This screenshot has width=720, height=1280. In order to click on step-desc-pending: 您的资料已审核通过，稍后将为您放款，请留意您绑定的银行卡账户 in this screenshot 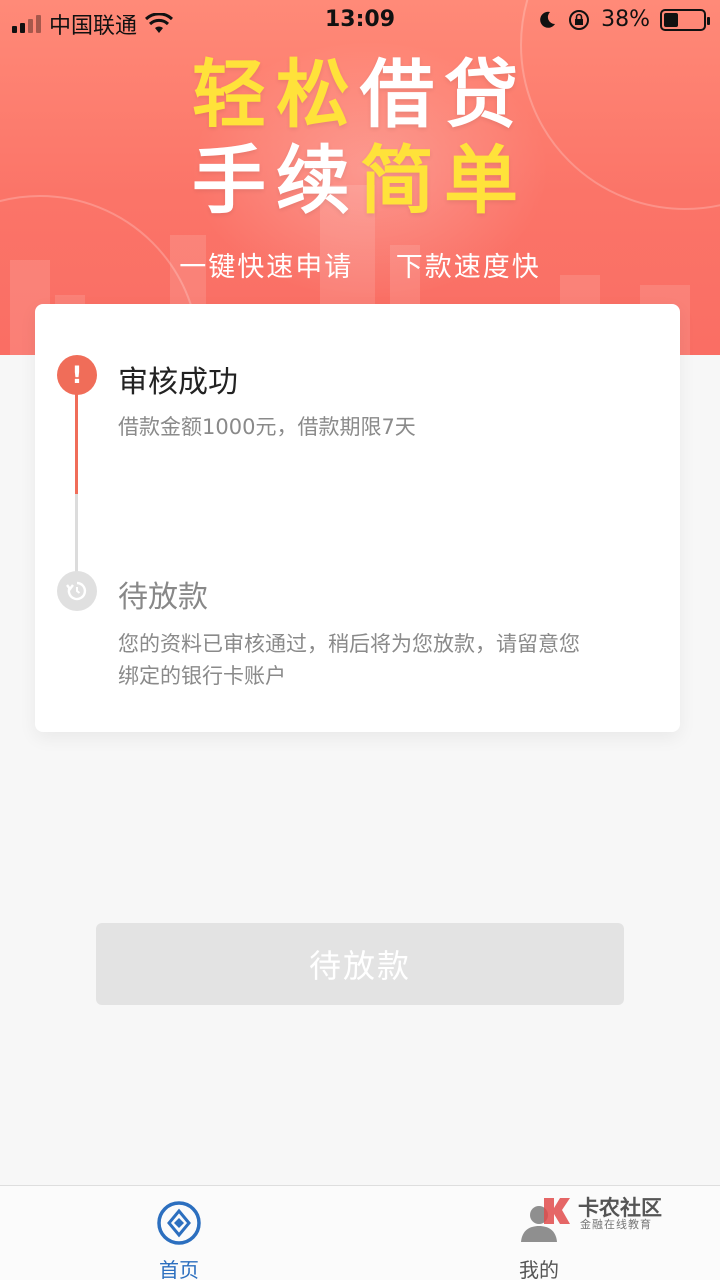, I will do `click(349, 660)`.